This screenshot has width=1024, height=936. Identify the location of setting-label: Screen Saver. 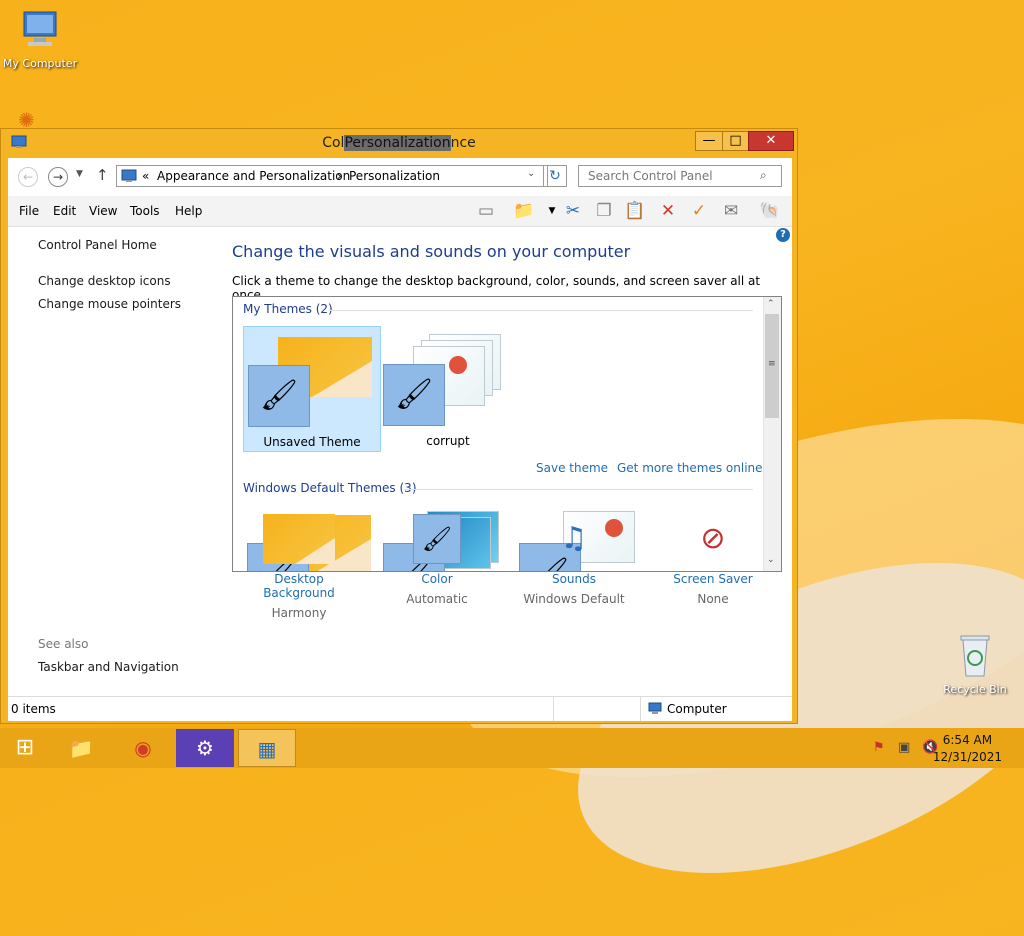
(713, 579).